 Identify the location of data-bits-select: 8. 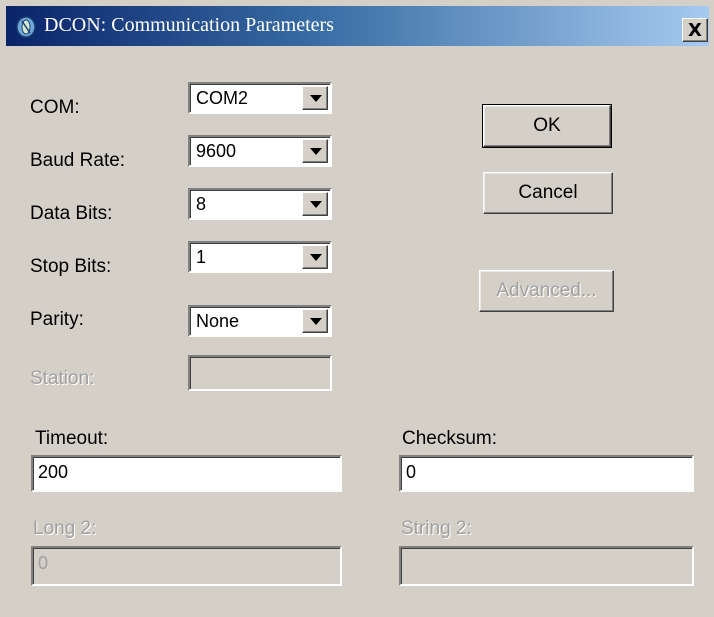
(260, 204).